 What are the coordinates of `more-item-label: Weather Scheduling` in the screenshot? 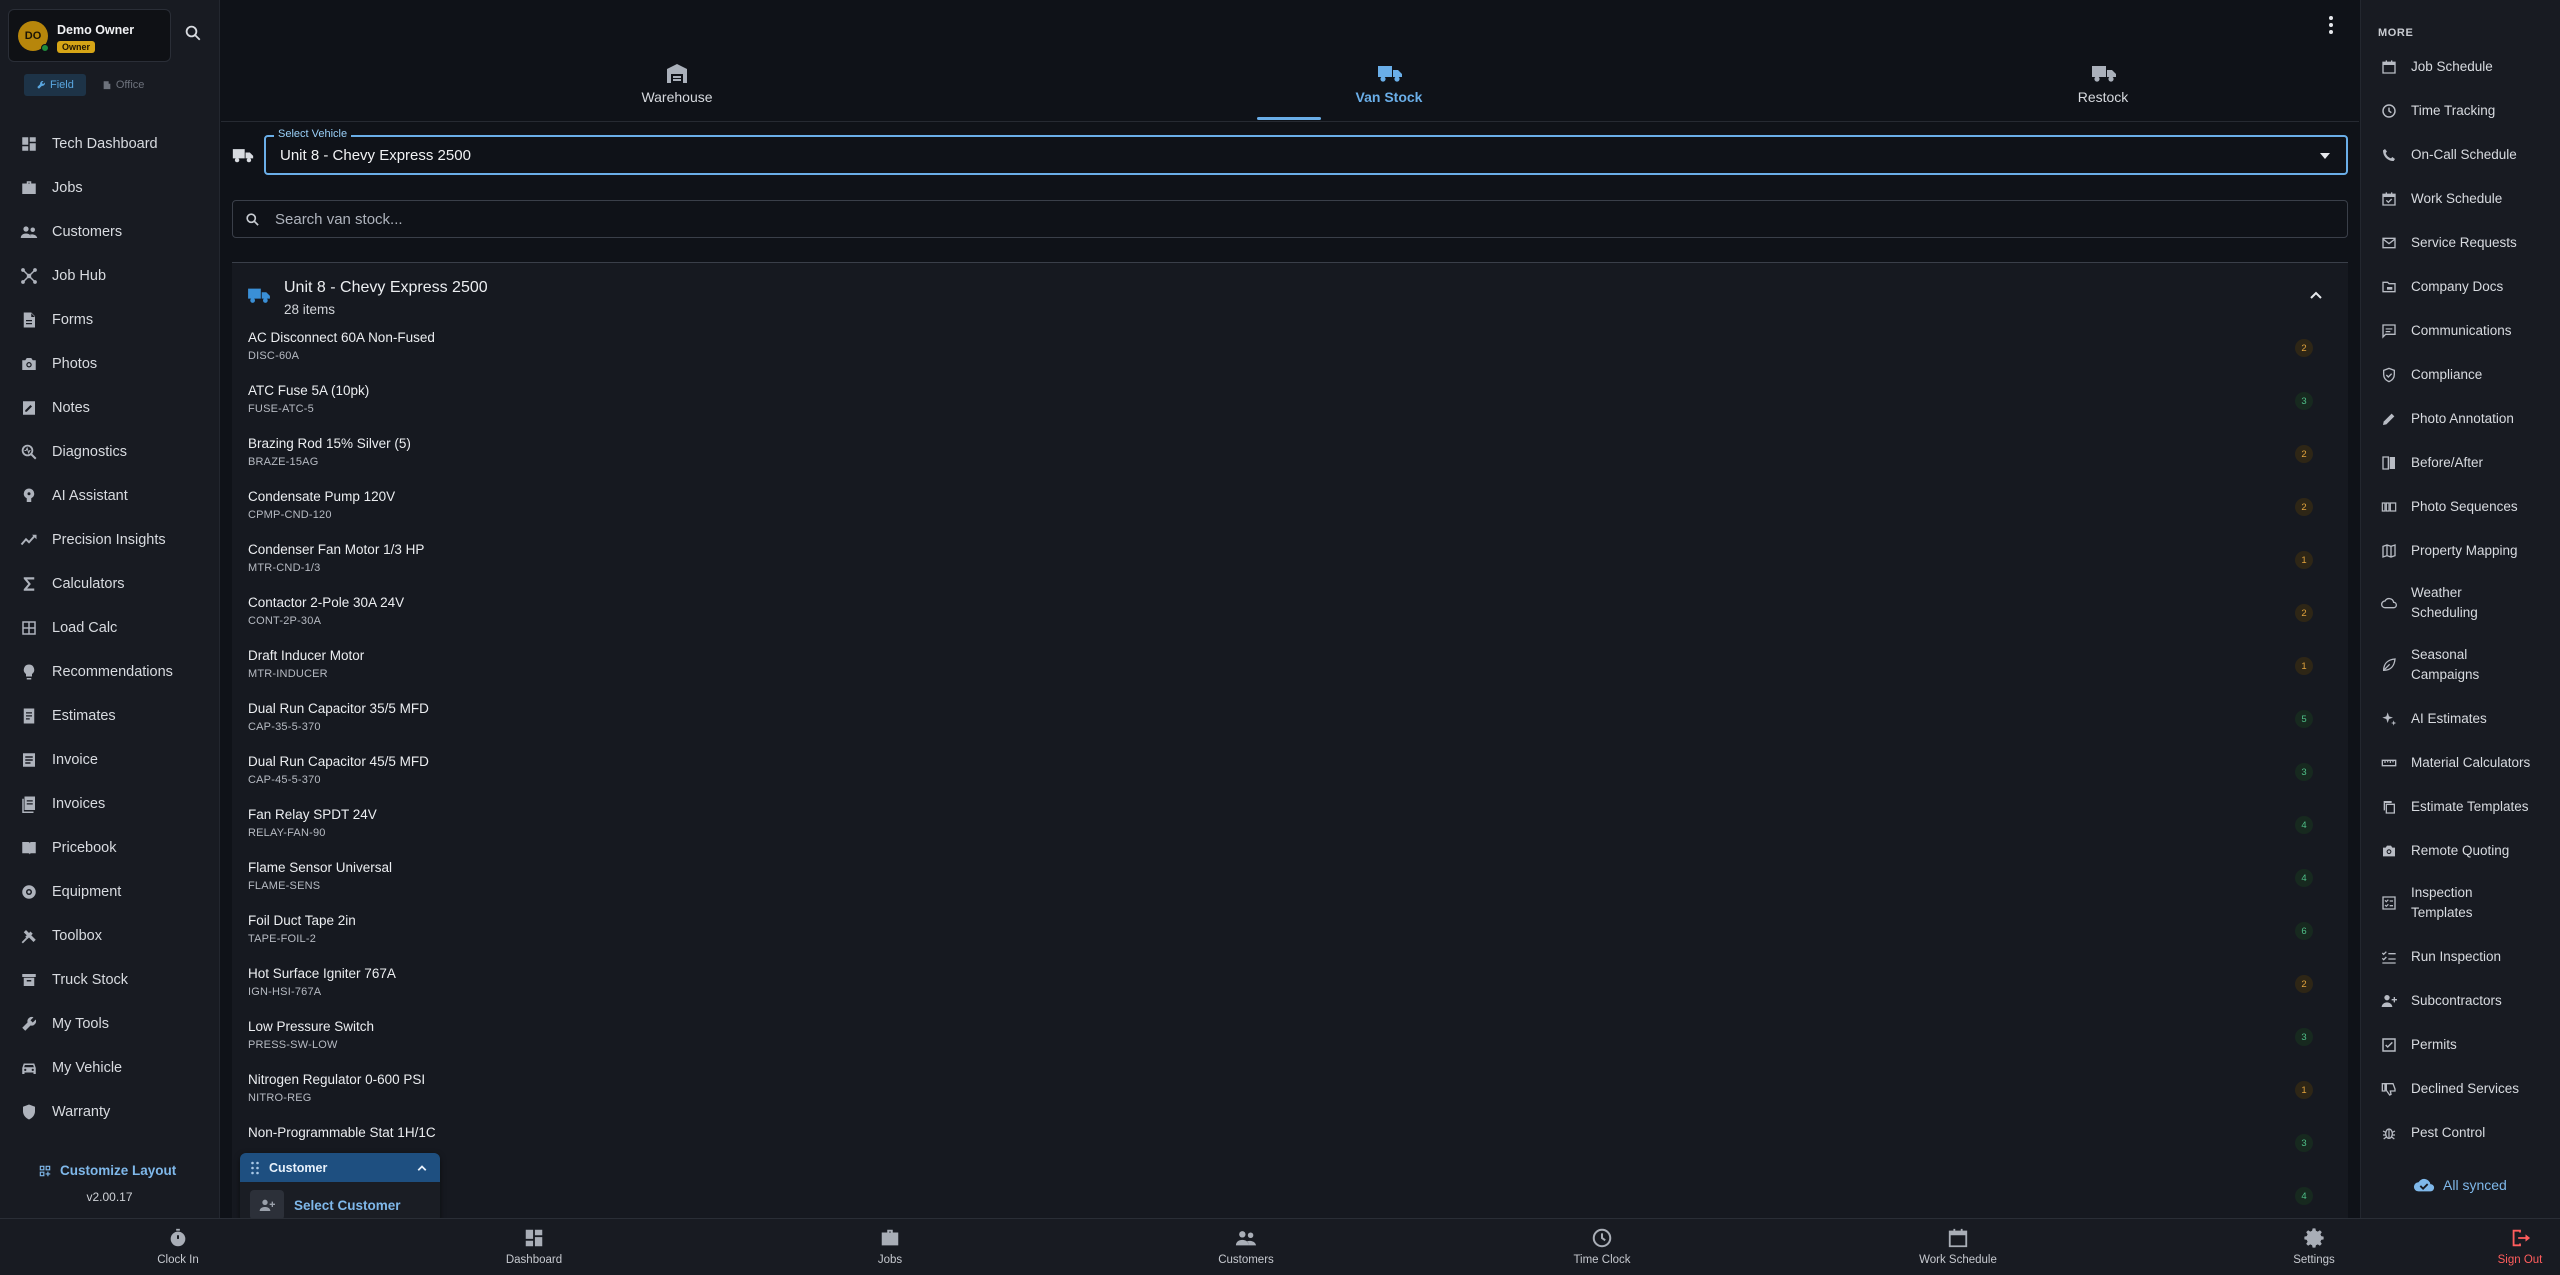 It's located at (2444, 602).